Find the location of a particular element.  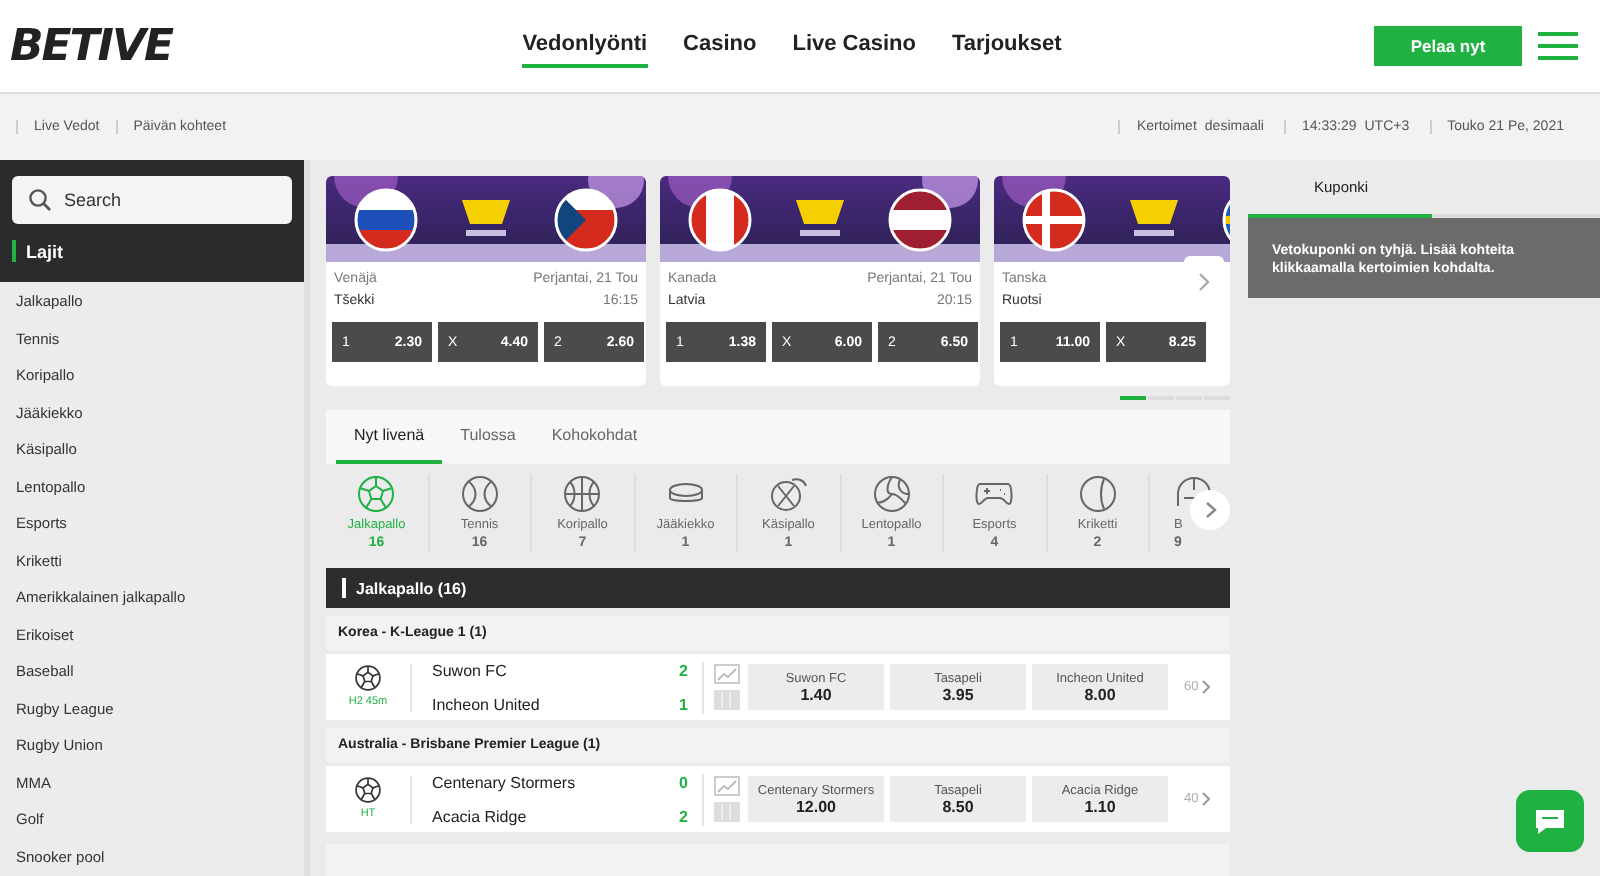

tab: Nyt livenä is located at coordinates (389, 437).